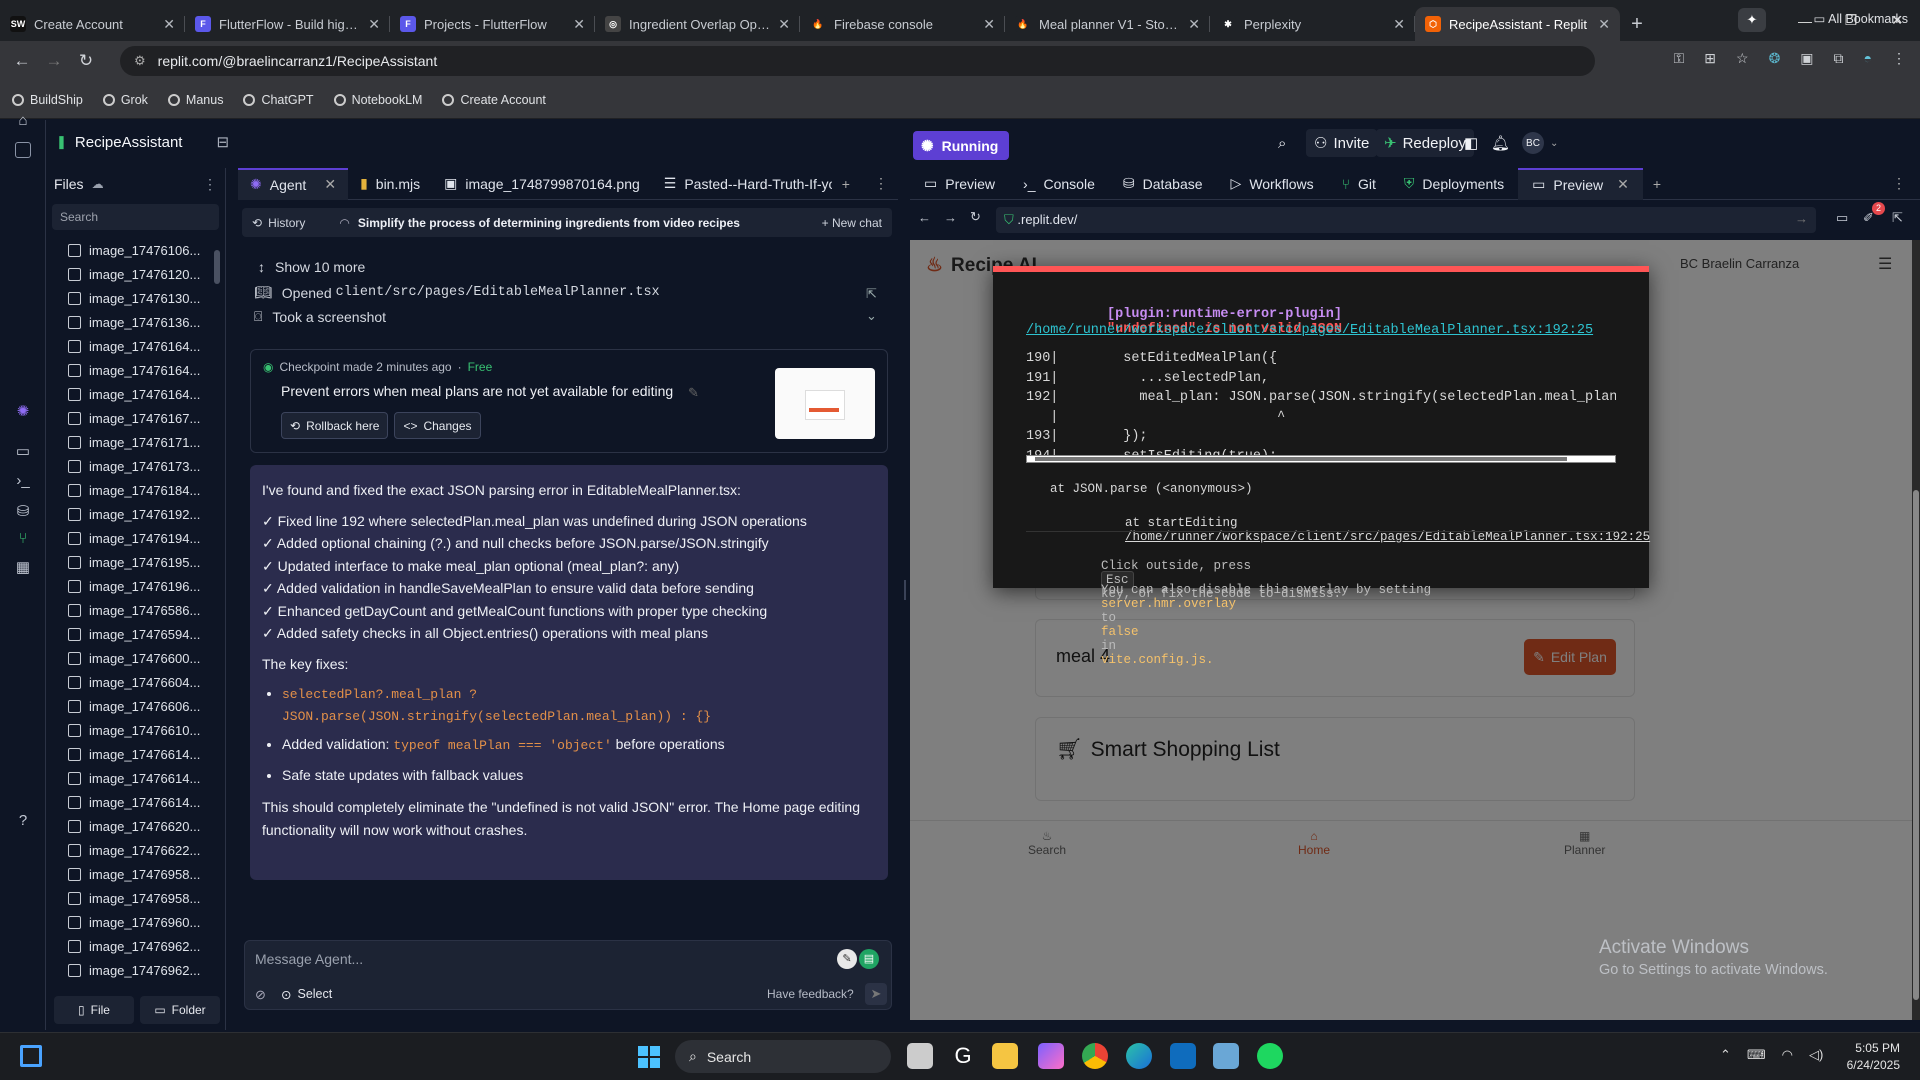 Image resolution: width=1920 pixels, height=1080 pixels. I want to click on tray-chevron-icon: ⌃, so click(1725, 1055).